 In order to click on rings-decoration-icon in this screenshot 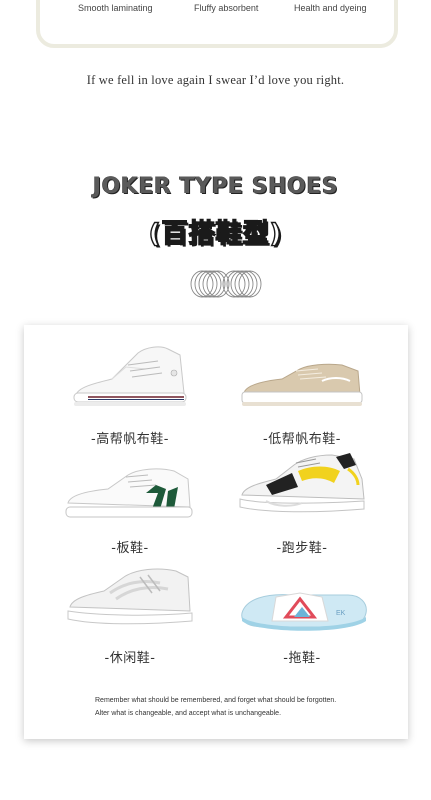, I will do `click(226, 284)`.